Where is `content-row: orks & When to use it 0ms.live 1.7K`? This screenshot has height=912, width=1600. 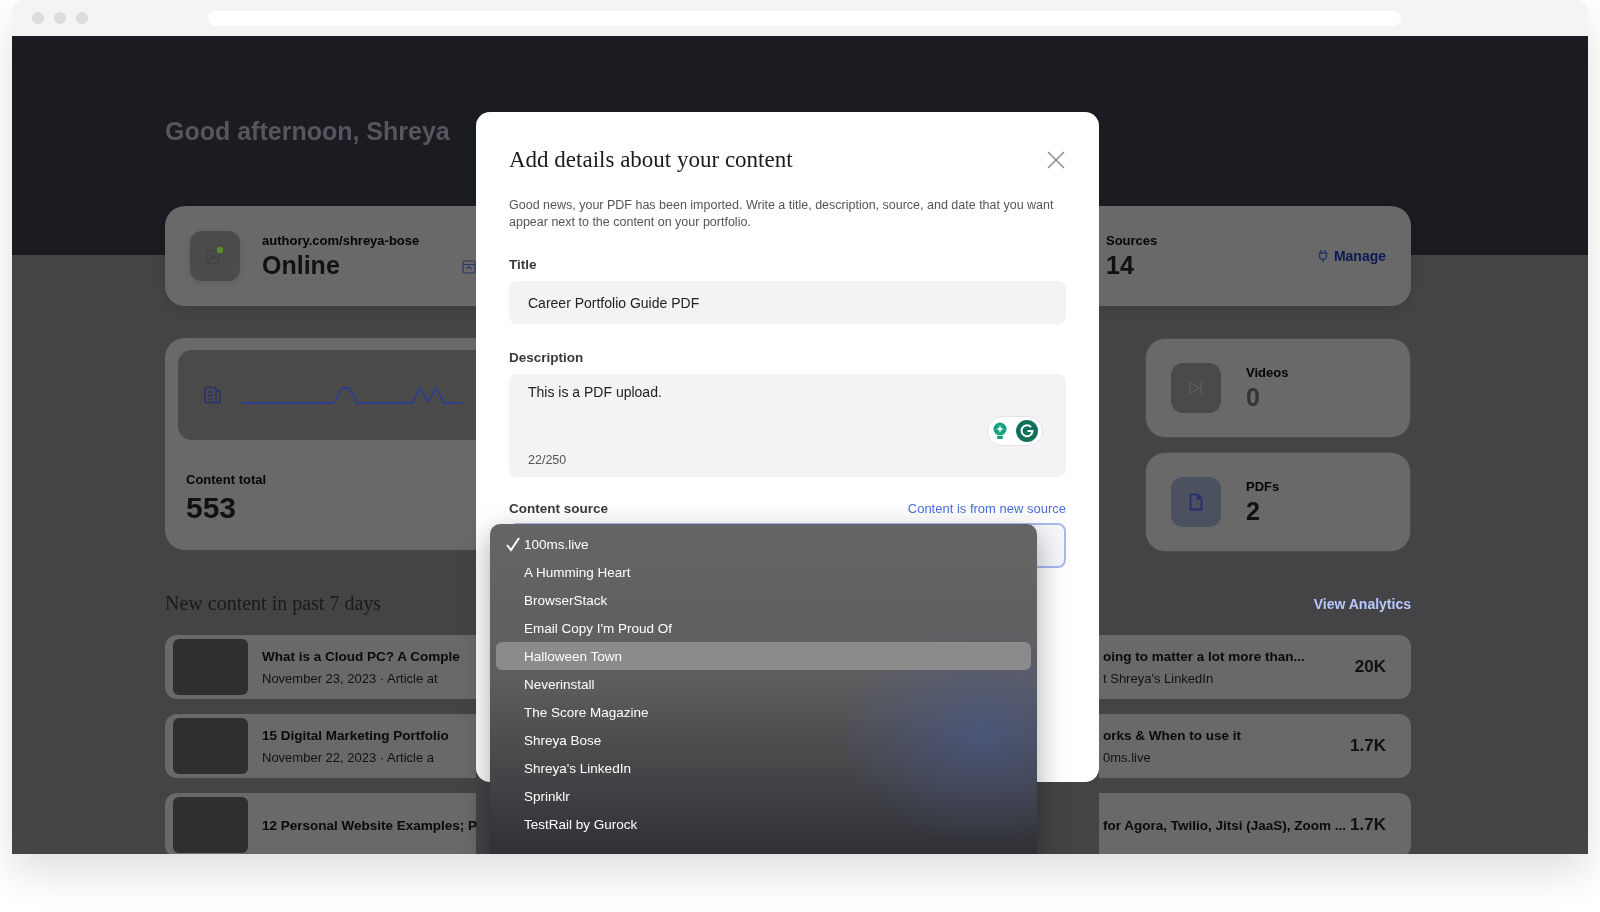
content-row: orks & When to use it 0ms.live 1.7K is located at coordinates (1255, 746).